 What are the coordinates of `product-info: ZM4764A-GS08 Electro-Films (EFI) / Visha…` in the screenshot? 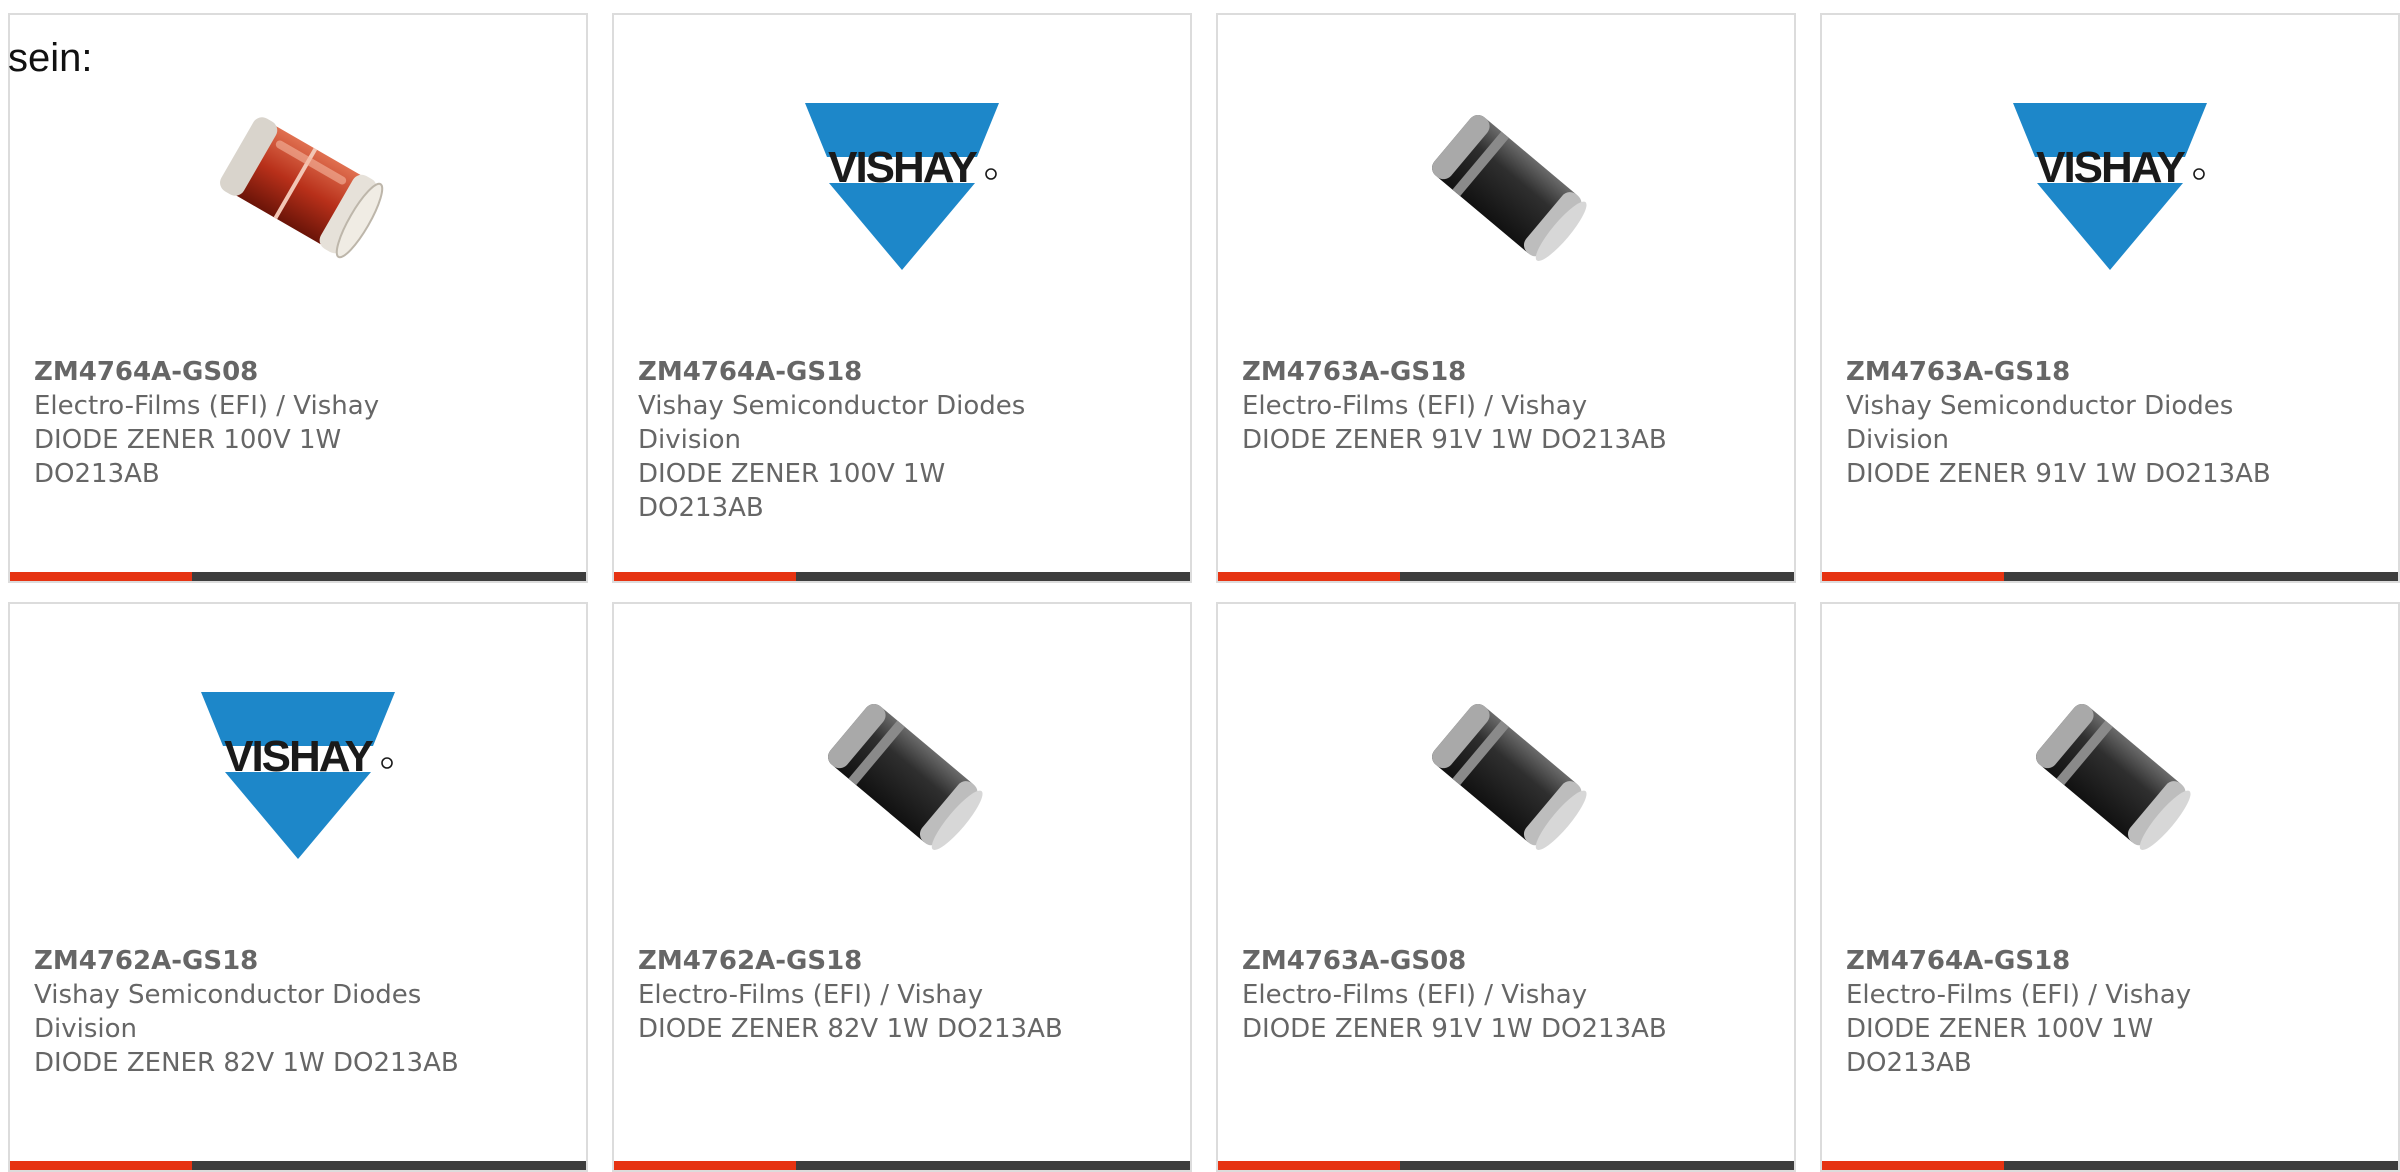 It's located at (254, 423).